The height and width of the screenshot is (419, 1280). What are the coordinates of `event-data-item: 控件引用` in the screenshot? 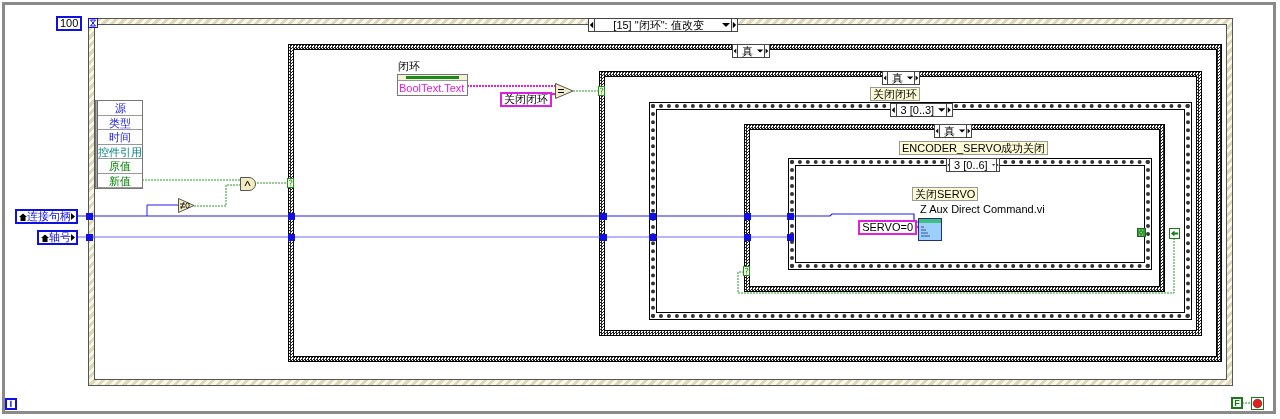 It's located at (120, 151).